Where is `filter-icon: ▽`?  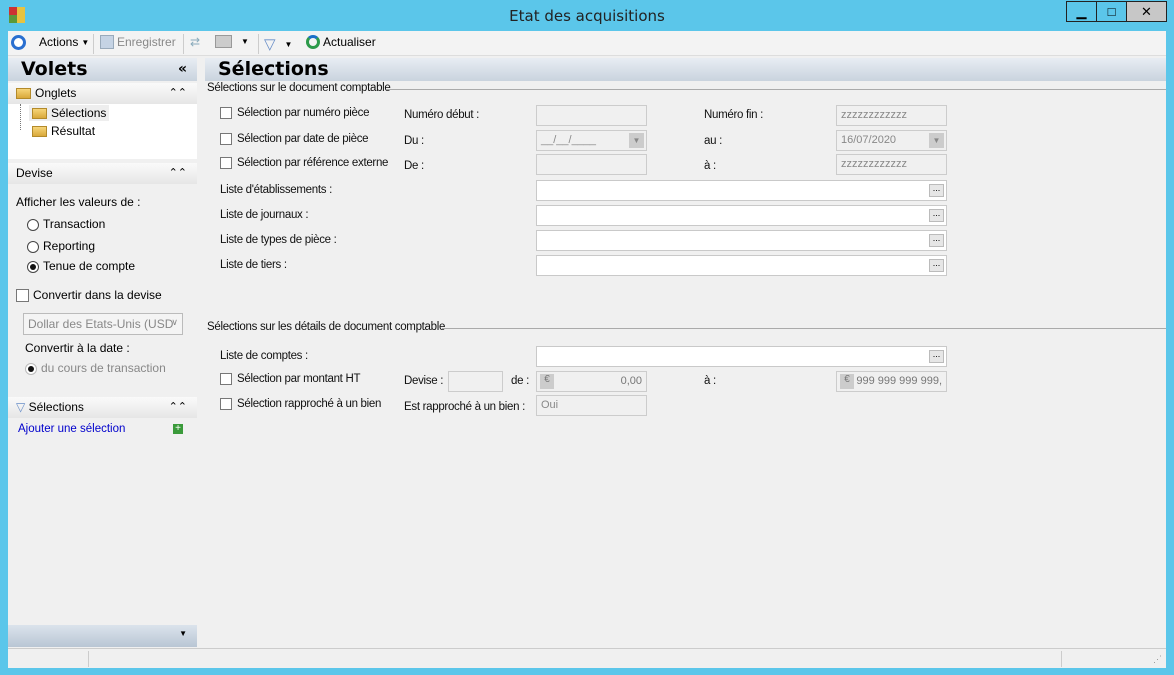
filter-icon: ▽ is located at coordinates (270, 44).